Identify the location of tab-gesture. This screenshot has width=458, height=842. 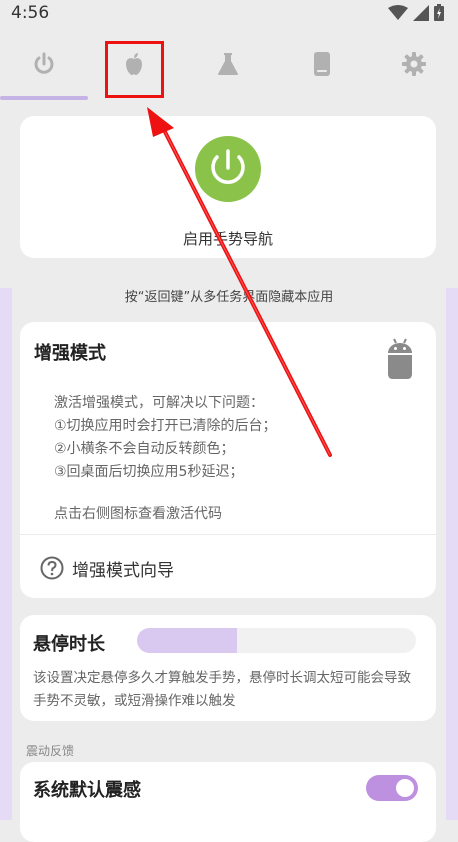
(44, 64).